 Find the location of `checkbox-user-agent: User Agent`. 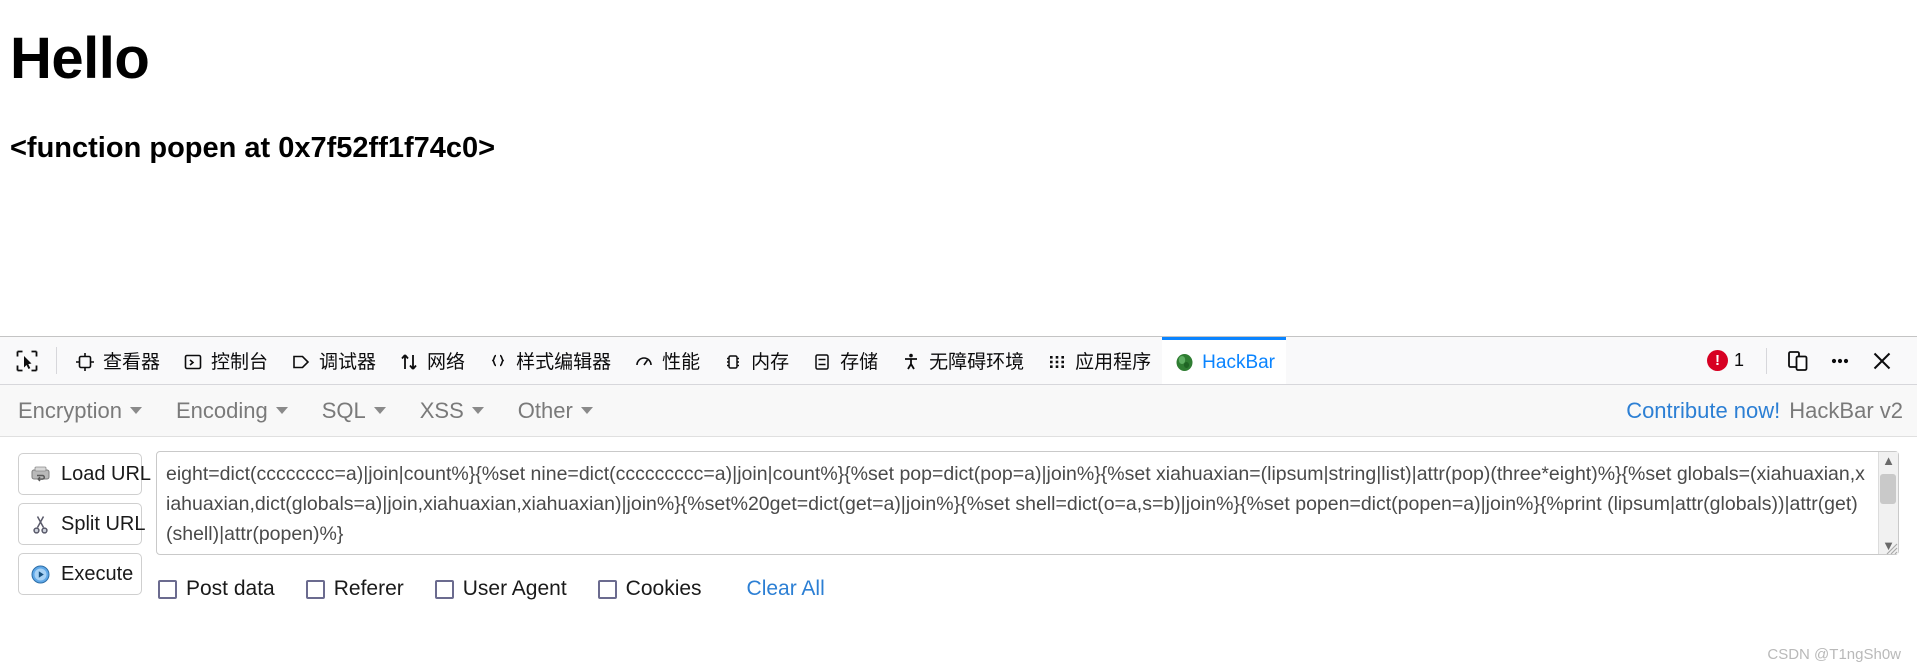

checkbox-user-agent: User Agent is located at coordinates (500, 589).